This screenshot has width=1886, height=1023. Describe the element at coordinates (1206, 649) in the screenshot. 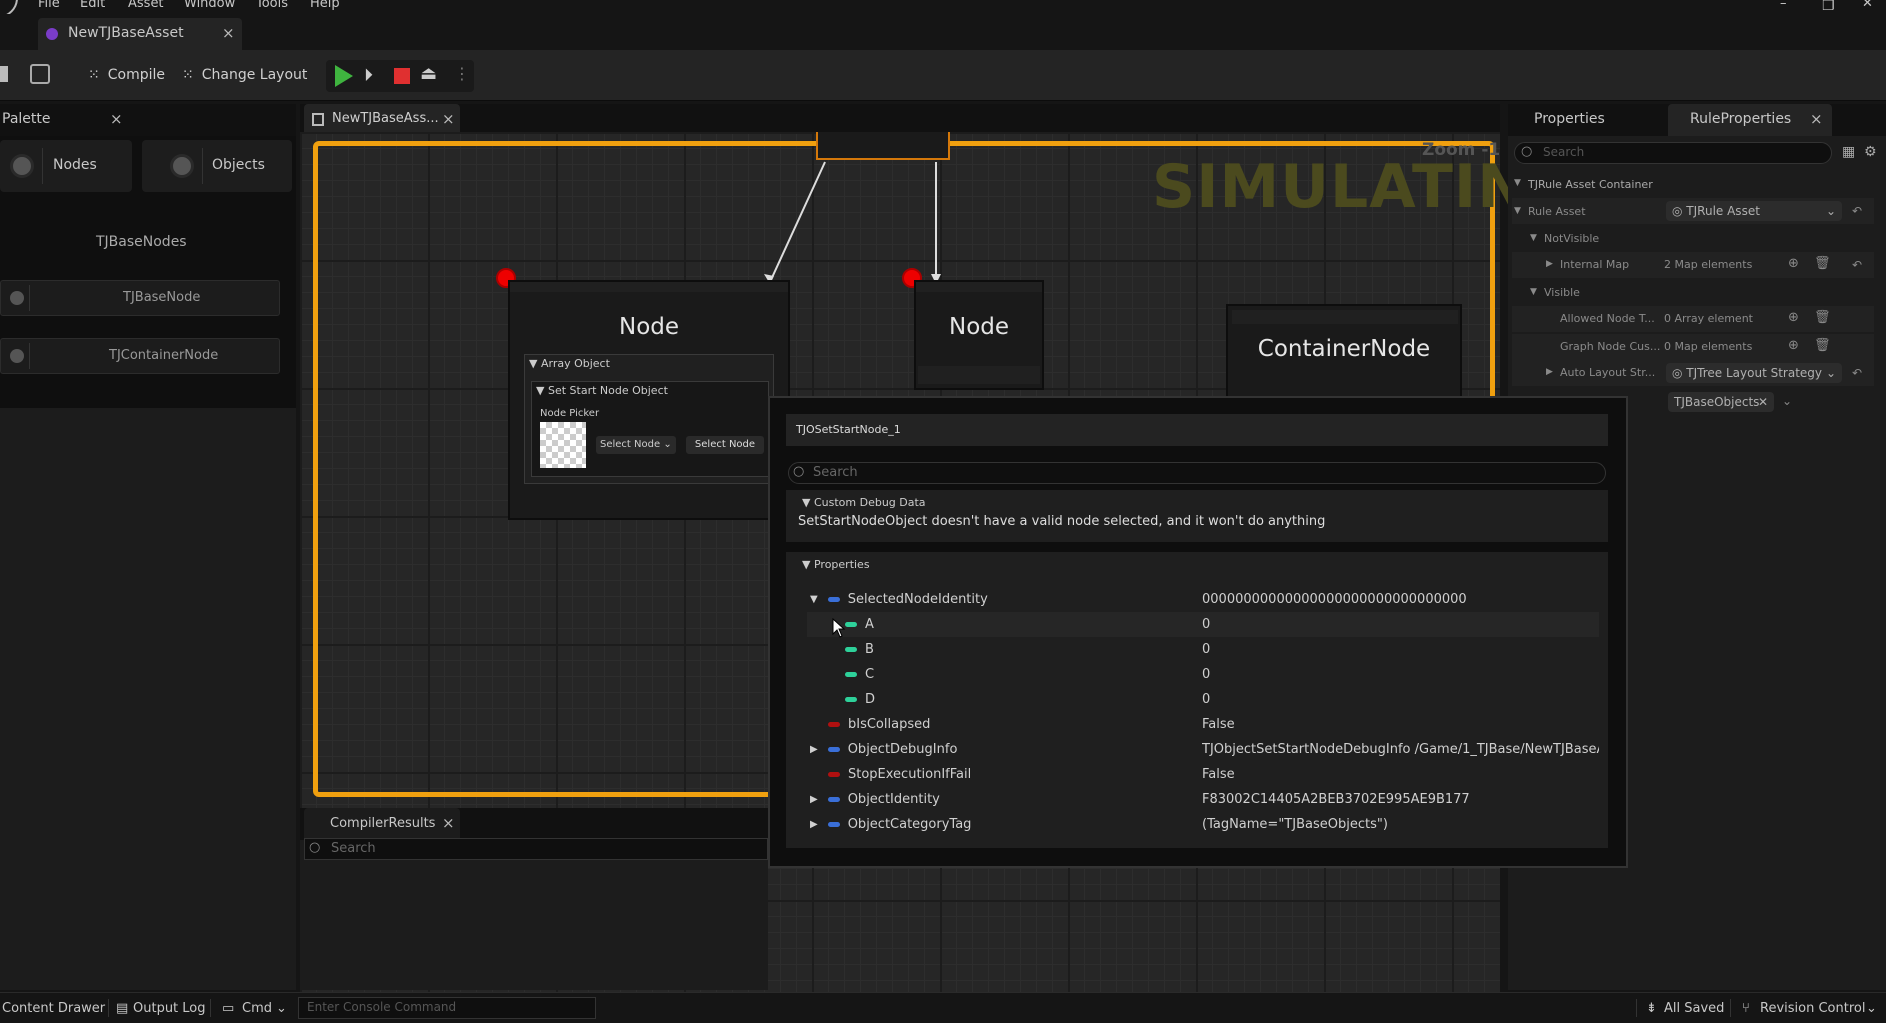

I see `property-value: 0` at that location.